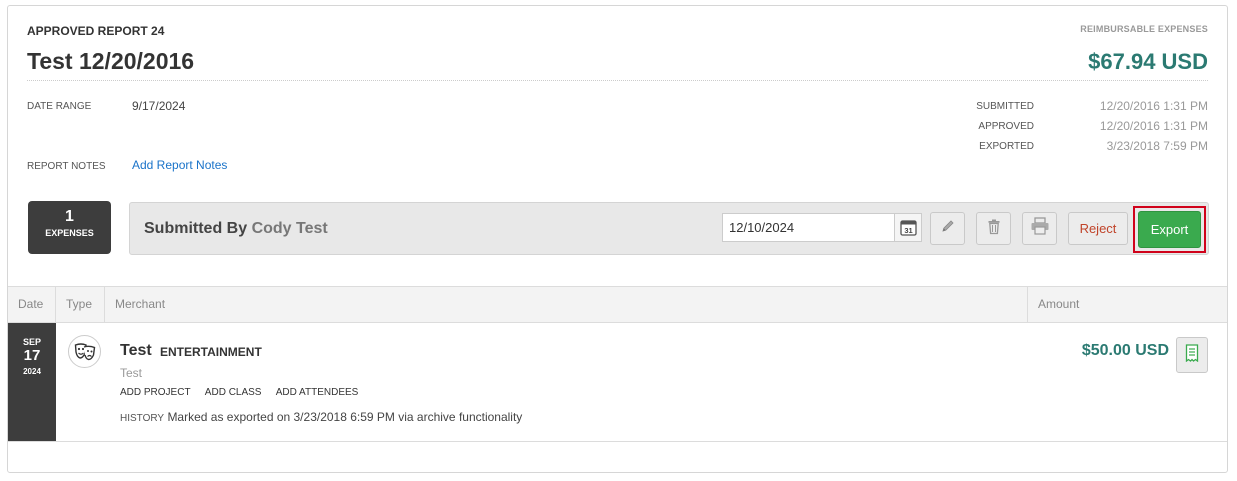 The height and width of the screenshot is (481, 1237). Describe the element at coordinates (566, 304) in the screenshot. I see `column-merchant: Merchant` at that location.